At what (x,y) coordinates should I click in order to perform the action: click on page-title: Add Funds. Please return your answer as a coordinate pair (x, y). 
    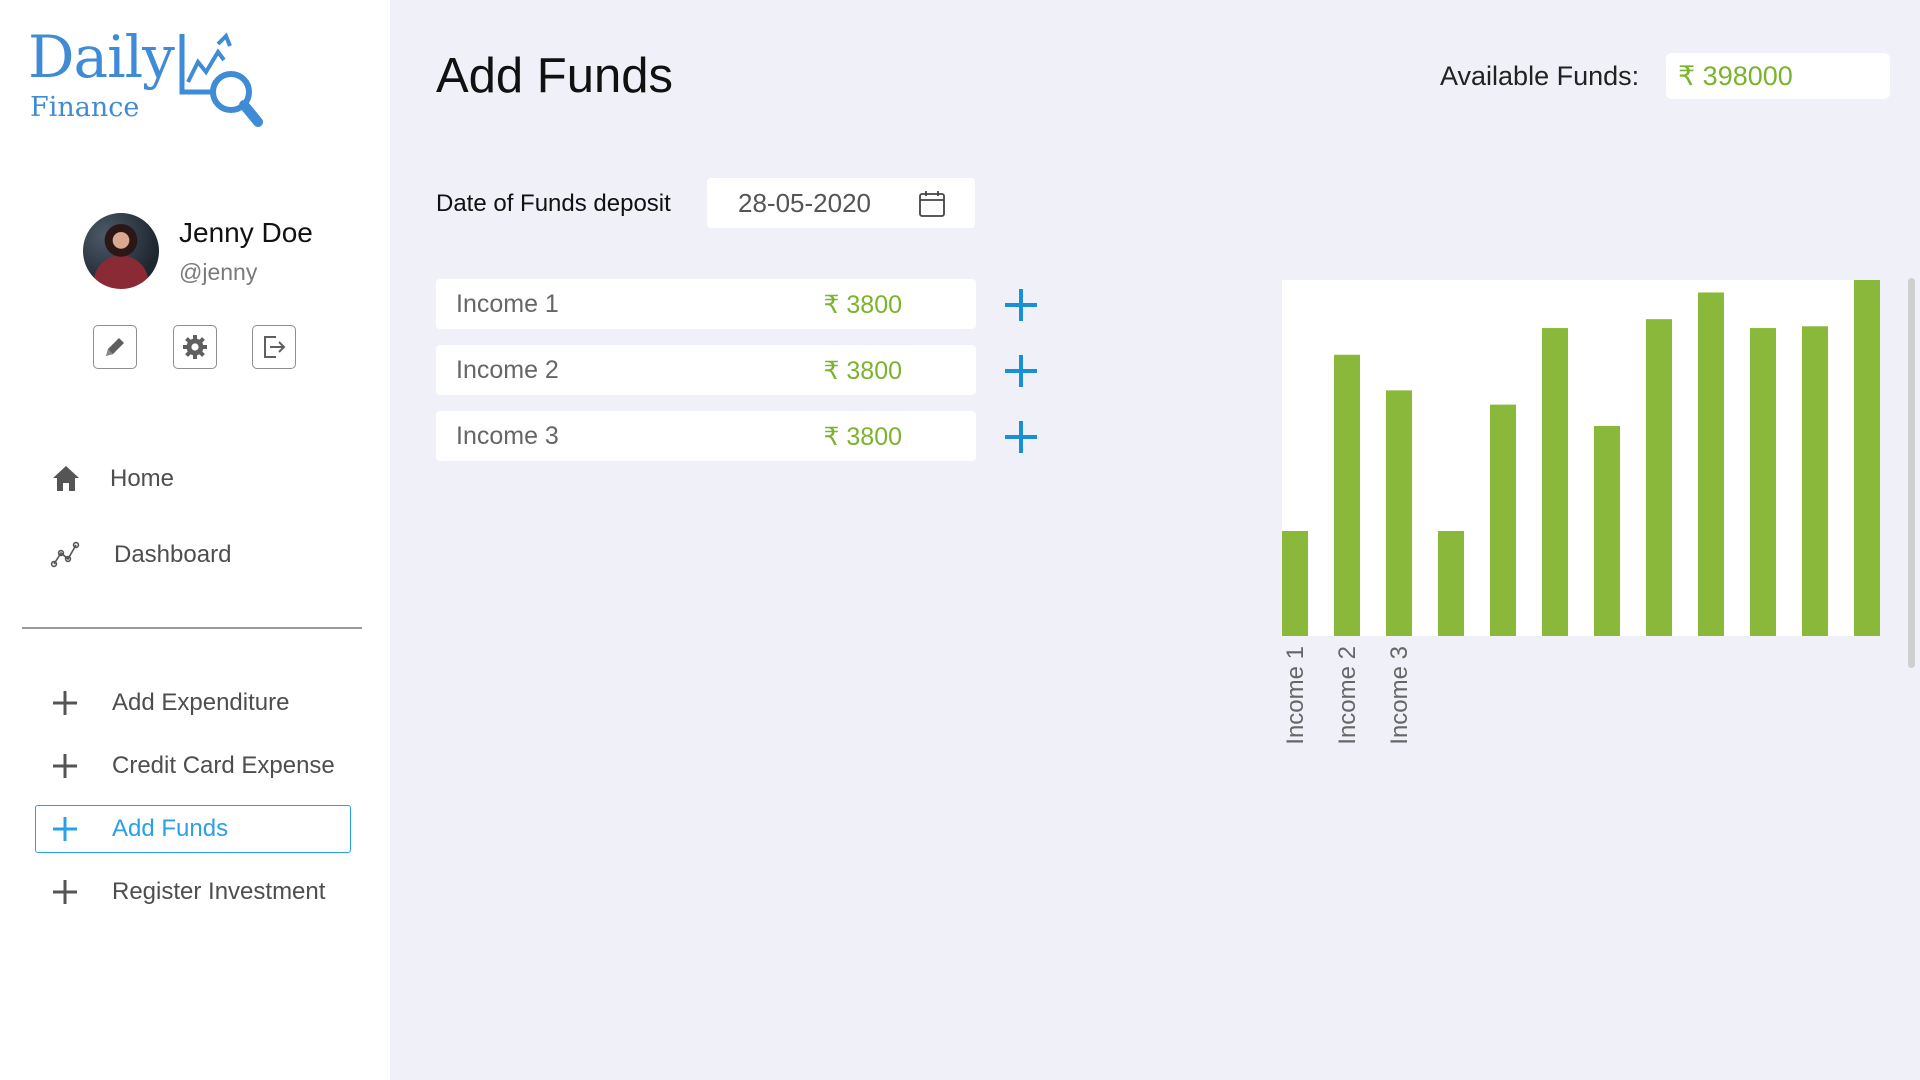
    Looking at the image, I should click on (554, 76).